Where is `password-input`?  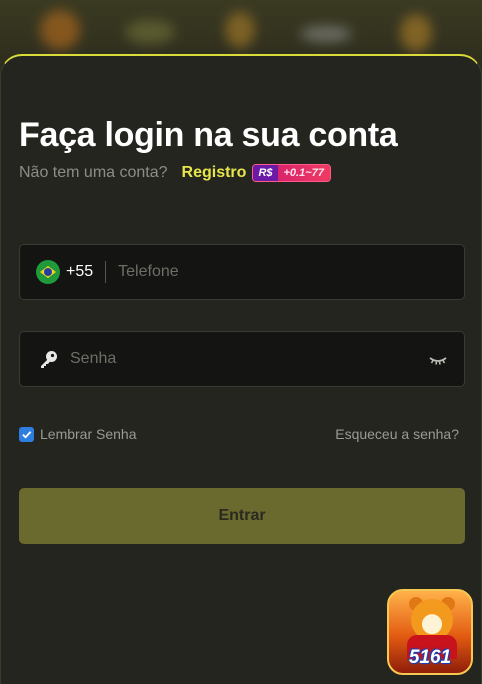 password-input is located at coordinates (235, 359).